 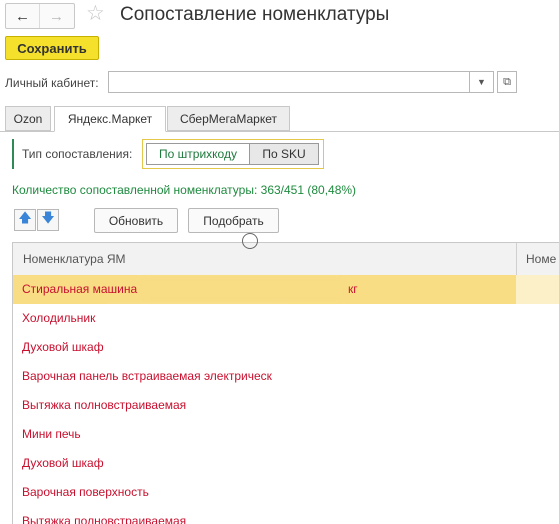 I want to click on open-link-icon: ⧉, so click(x=507, y=81).